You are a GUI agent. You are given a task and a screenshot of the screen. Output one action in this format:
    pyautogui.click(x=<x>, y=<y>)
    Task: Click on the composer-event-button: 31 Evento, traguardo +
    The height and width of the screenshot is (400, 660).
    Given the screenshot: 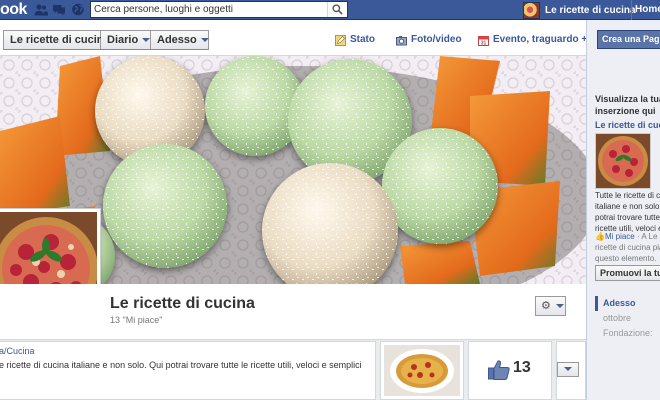 What is the action you would take?
    pyautogui.click(x=532, y=40)
    